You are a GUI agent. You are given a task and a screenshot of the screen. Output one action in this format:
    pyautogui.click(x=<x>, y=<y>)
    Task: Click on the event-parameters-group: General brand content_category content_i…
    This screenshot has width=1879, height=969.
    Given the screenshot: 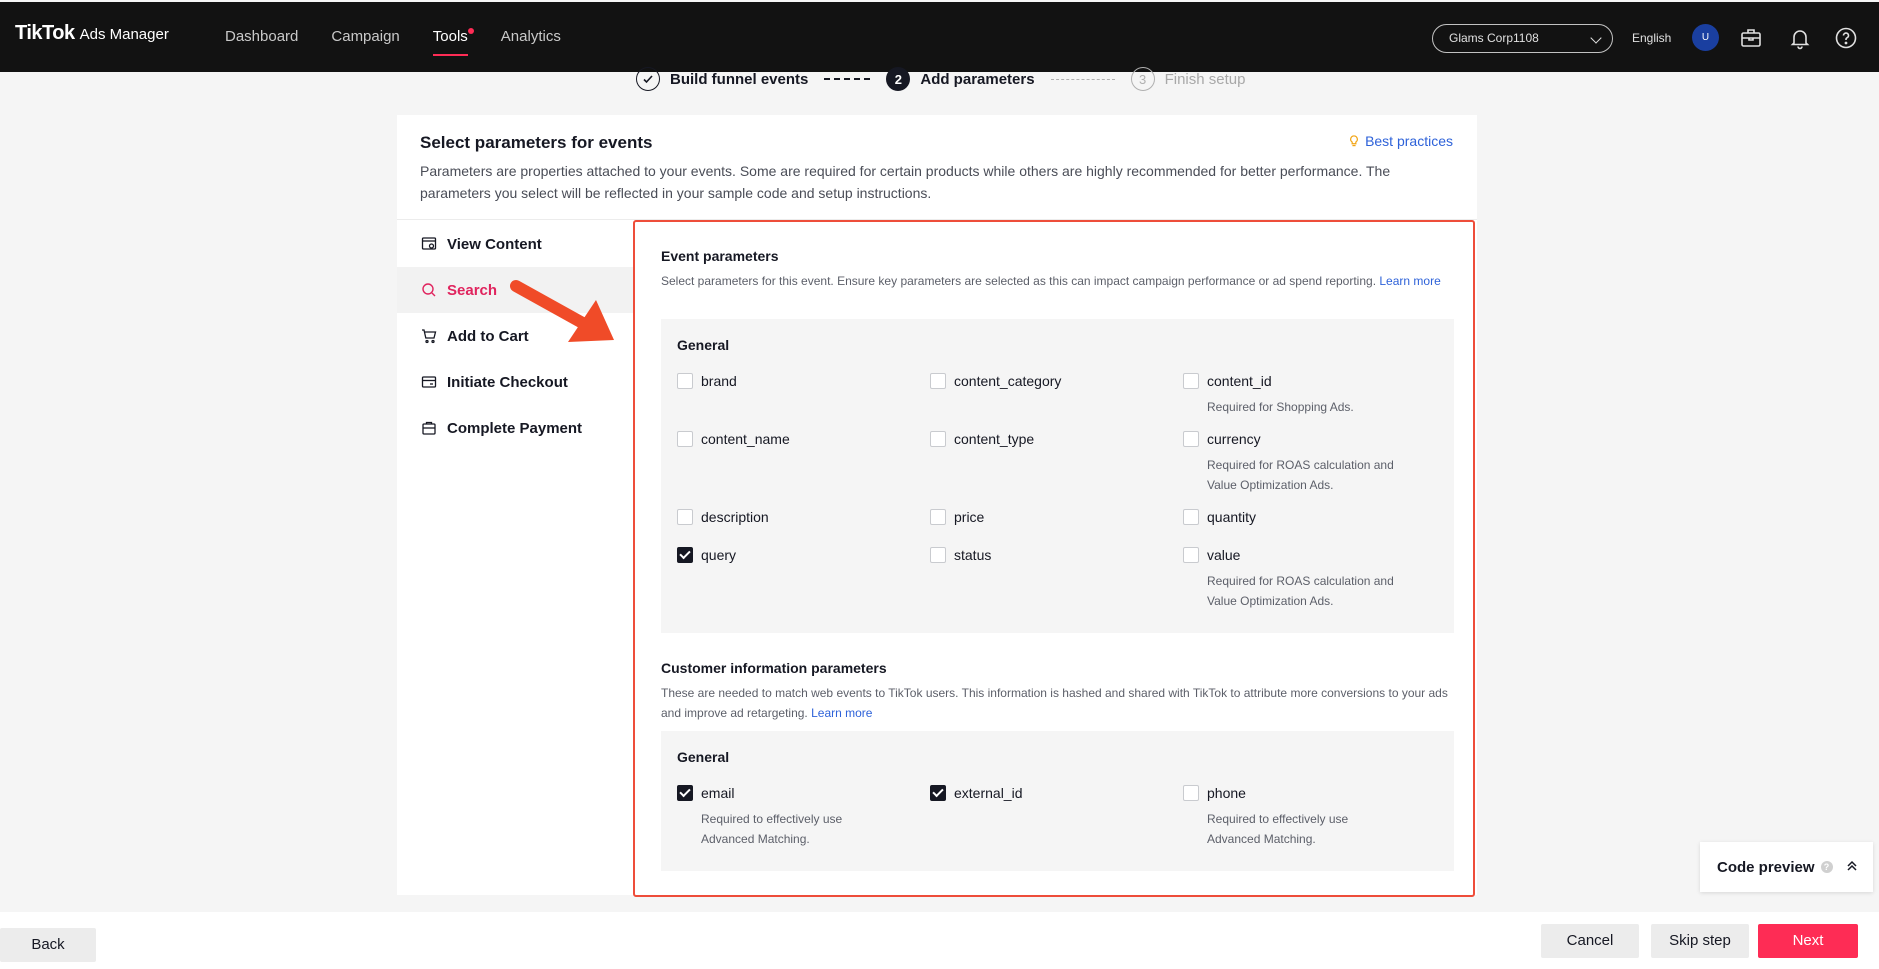 What is the action you would take?
    pyautogui.click(x=1057, y=476)
    